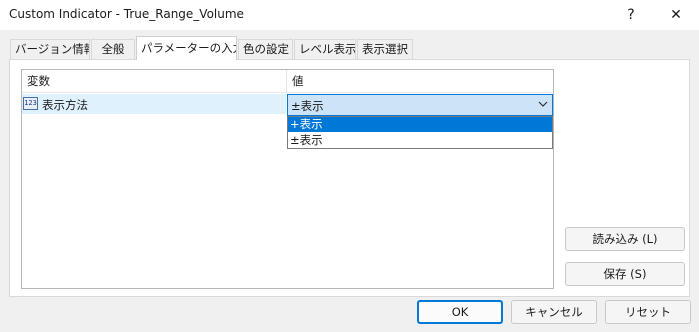 This screenshot has height=332, width=699. What do you see at coordinates (325, 49) in the screenshot?
I see `tab-levels: レベル表示` at bounding box center [325, 49].